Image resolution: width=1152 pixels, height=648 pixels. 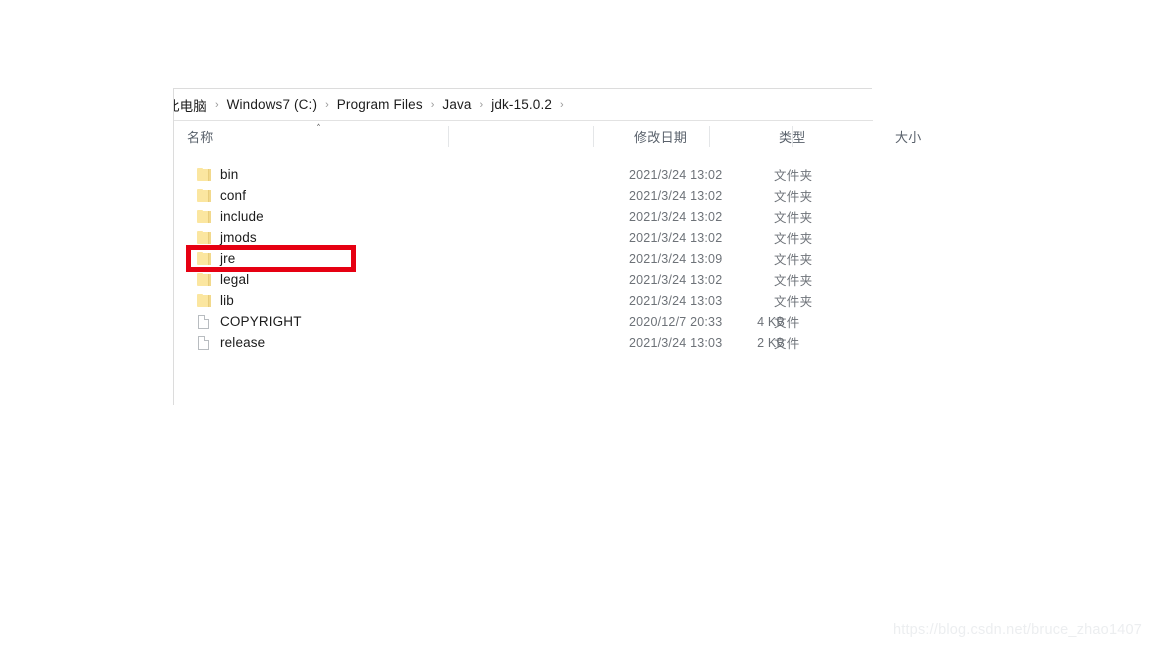 I want to click on file-name-label: release, so click(x=243, y=342).